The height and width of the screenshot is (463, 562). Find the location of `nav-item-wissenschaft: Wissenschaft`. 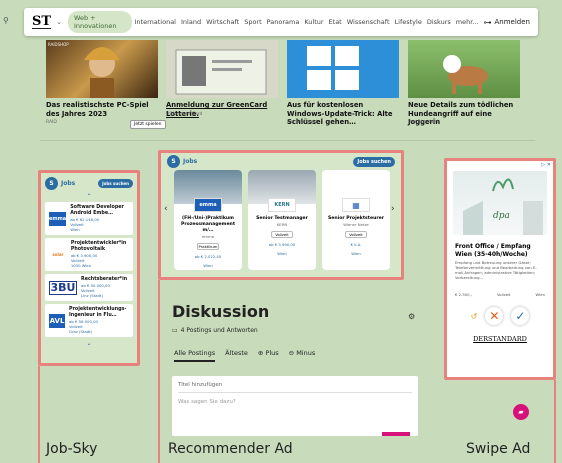

nav-item-wissenschaft: Wissenschaft is located at coordinates (368, 22).